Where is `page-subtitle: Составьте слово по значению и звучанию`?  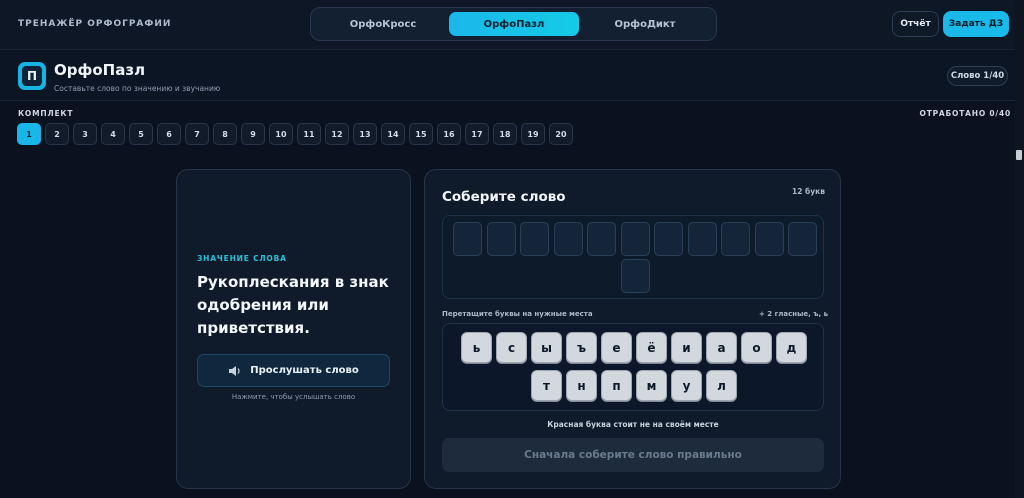
page-subtitle: Составьте слово по значению и звучанию is located at coordinates (137, 88).